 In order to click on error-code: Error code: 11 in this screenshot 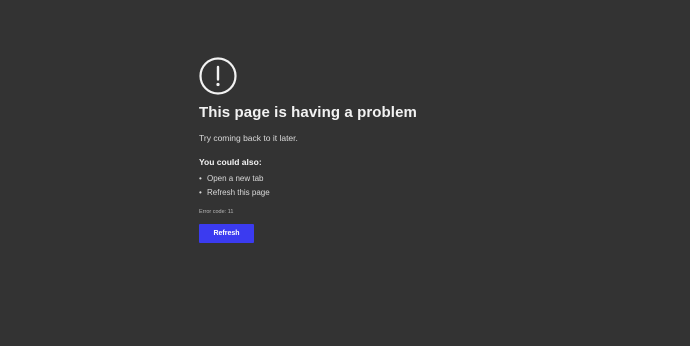, I will do `click(216, 212)`.